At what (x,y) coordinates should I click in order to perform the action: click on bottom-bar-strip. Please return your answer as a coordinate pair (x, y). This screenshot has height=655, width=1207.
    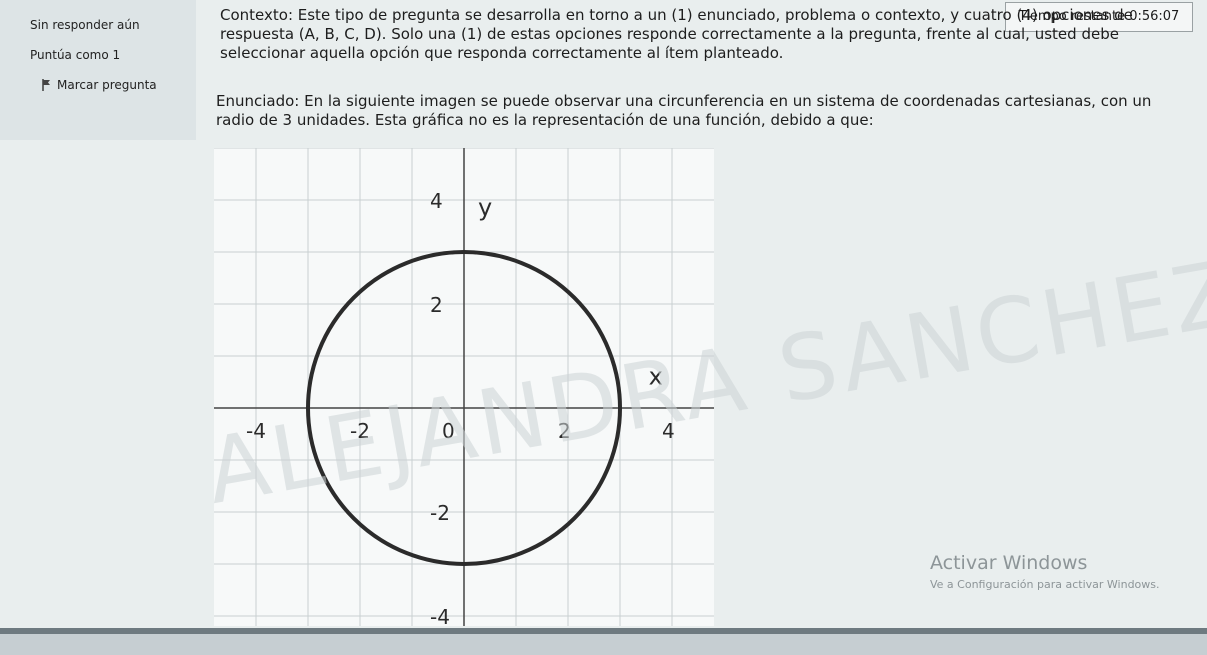
    Looking at the image, I should click on (603, 644).